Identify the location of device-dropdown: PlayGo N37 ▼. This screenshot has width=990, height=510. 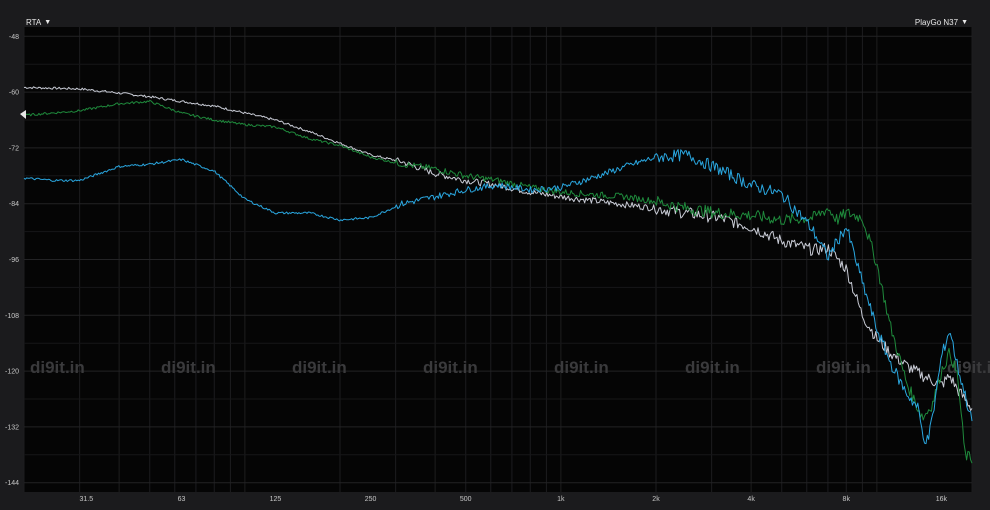
(941, 22).